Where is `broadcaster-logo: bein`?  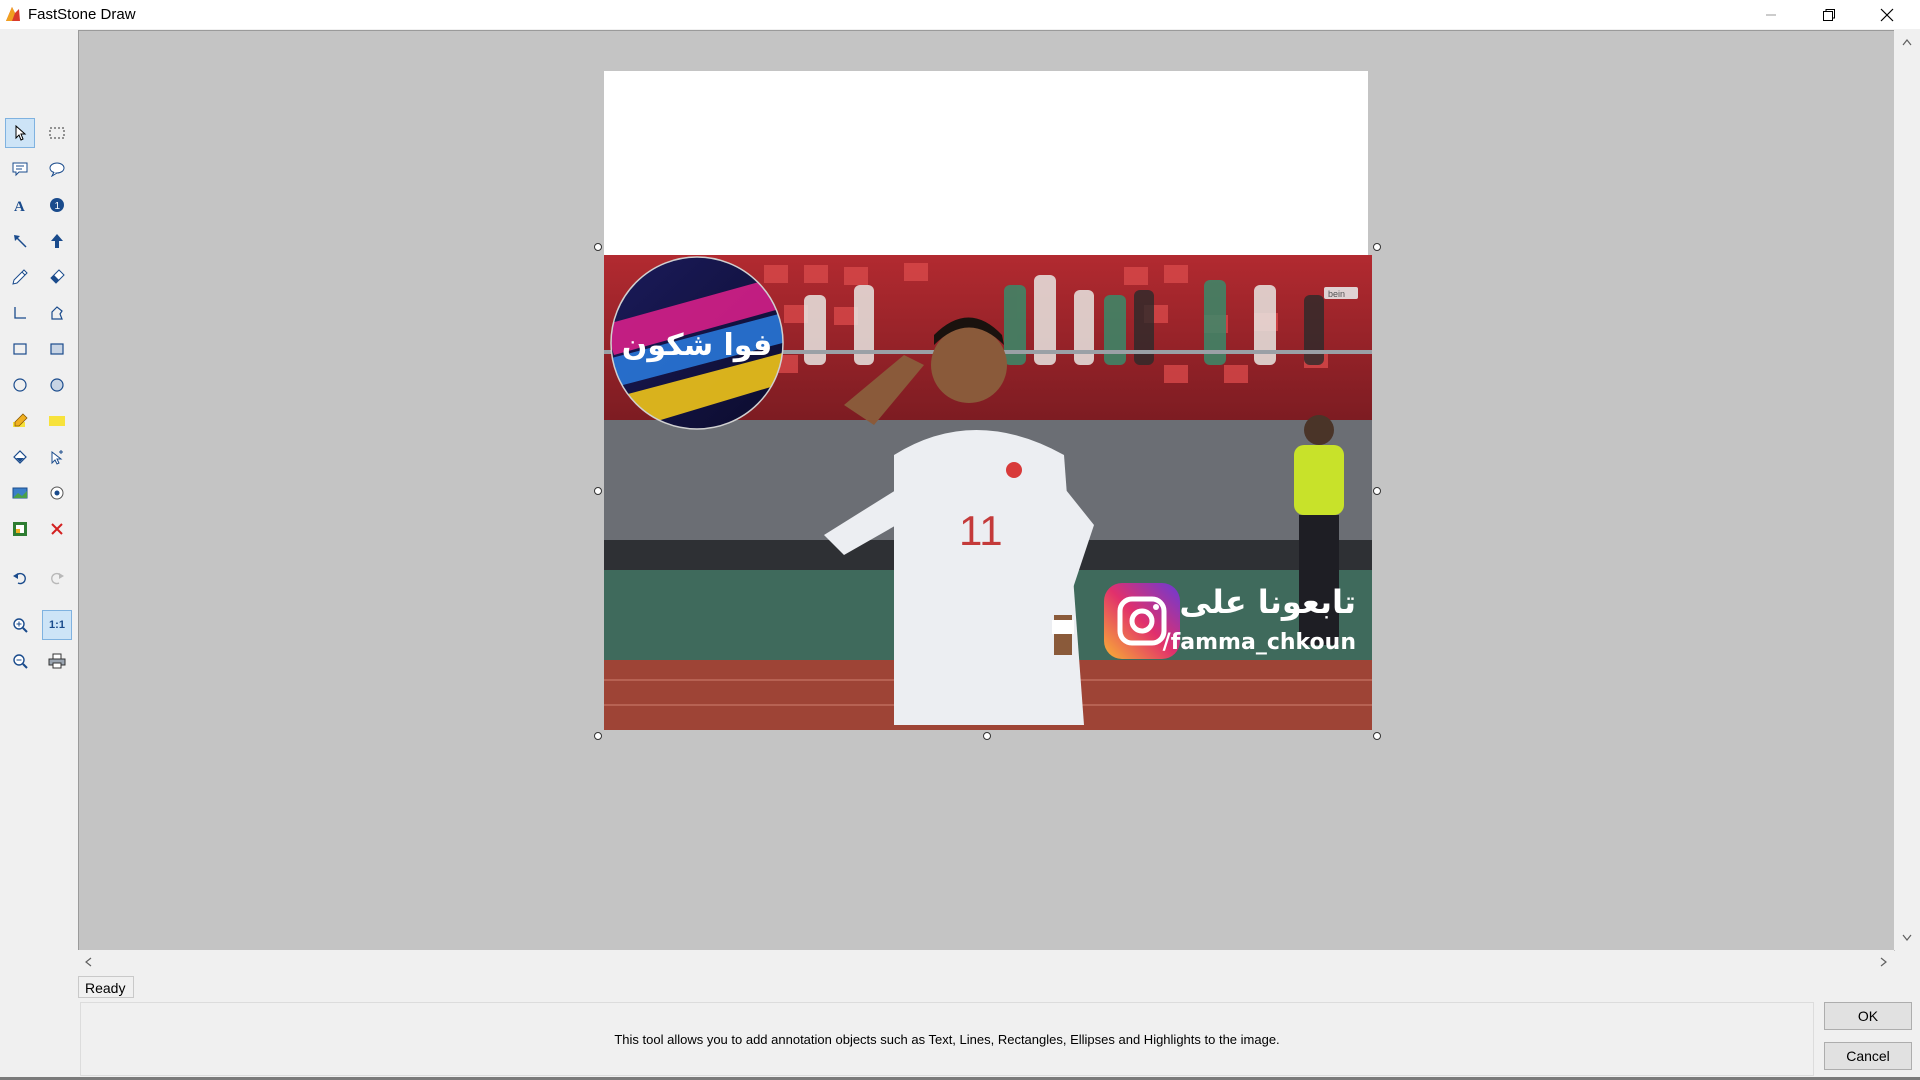 broadcaster-logo: bein is located at coordinates (1336, 294).